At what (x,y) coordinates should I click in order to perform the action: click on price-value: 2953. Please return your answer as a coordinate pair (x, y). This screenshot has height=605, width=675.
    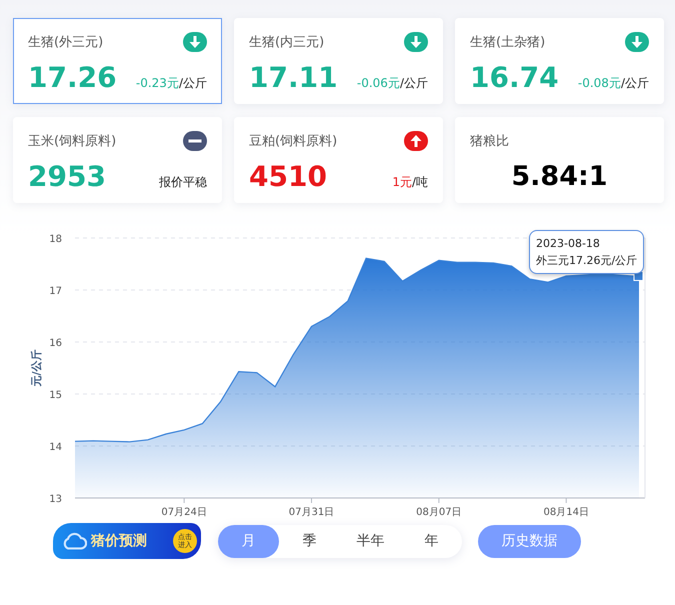
    Looking at the image, I should click on (67, 177).